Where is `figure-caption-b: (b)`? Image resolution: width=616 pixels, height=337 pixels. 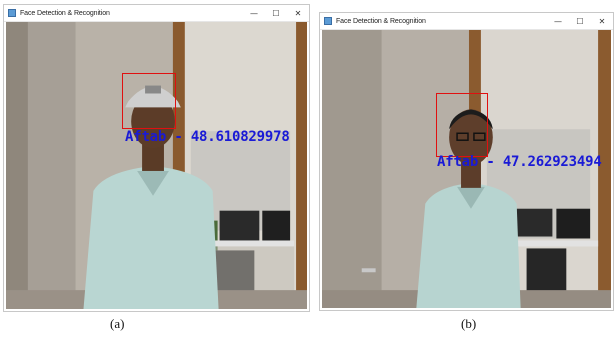 figure-caption-b: (b) is located at coordinates (469, 323).